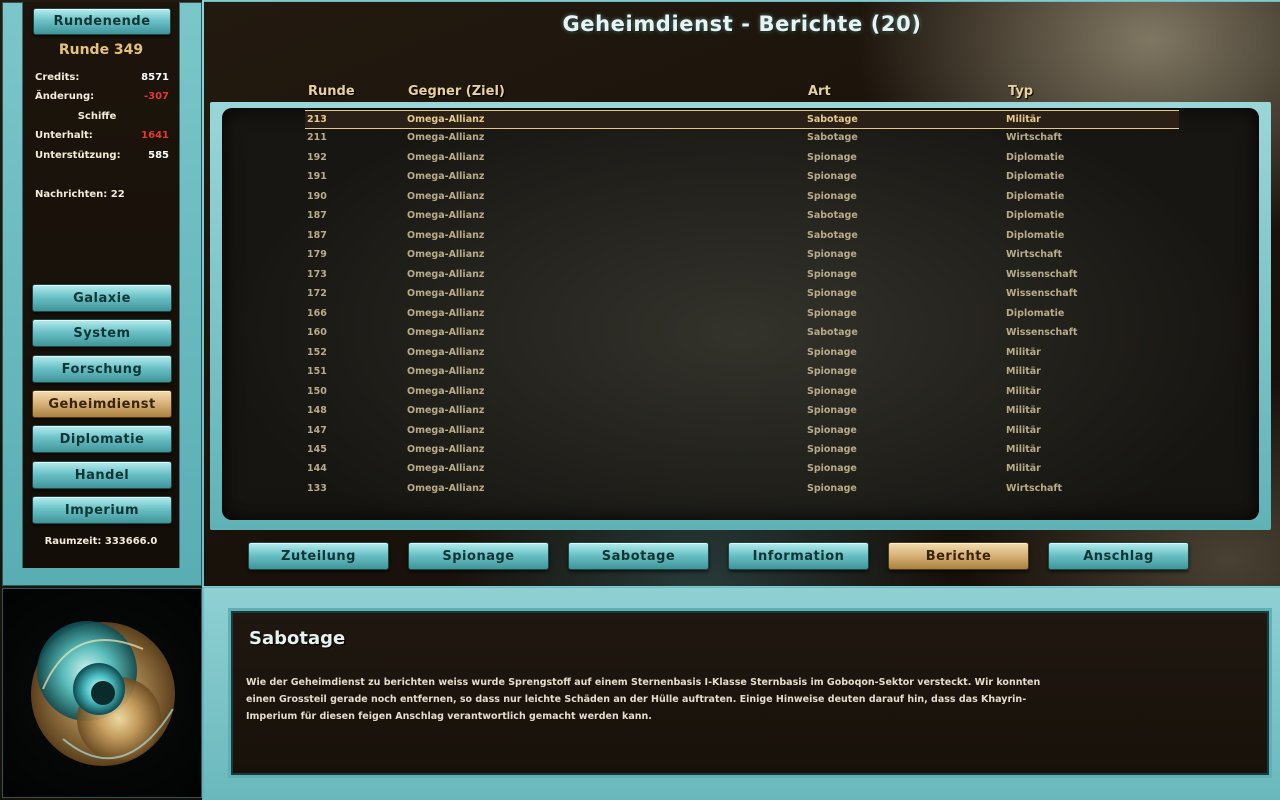  What do you see at coordinates (102, 135) in the screenshot?
I see `stat-row: Unterhalt: 1641` at bounding box center [102, 135].